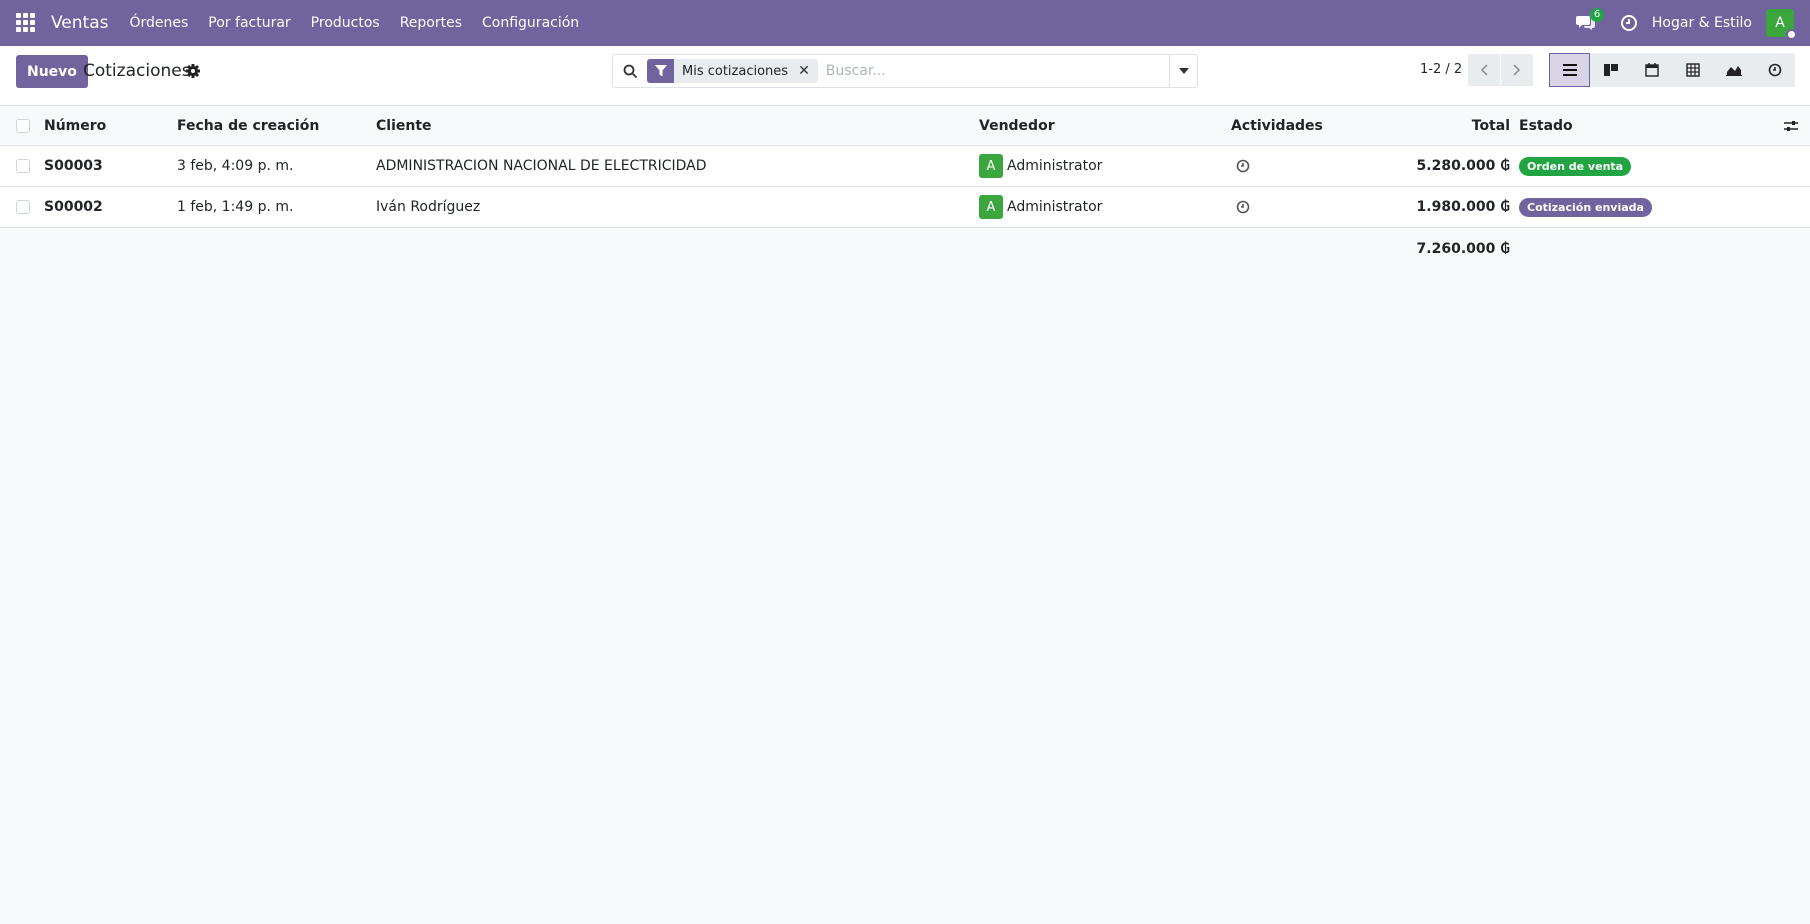 The width and height of the screenshot is (1810, 924). I want to click on search-options-toggle, so click(1183, 71).